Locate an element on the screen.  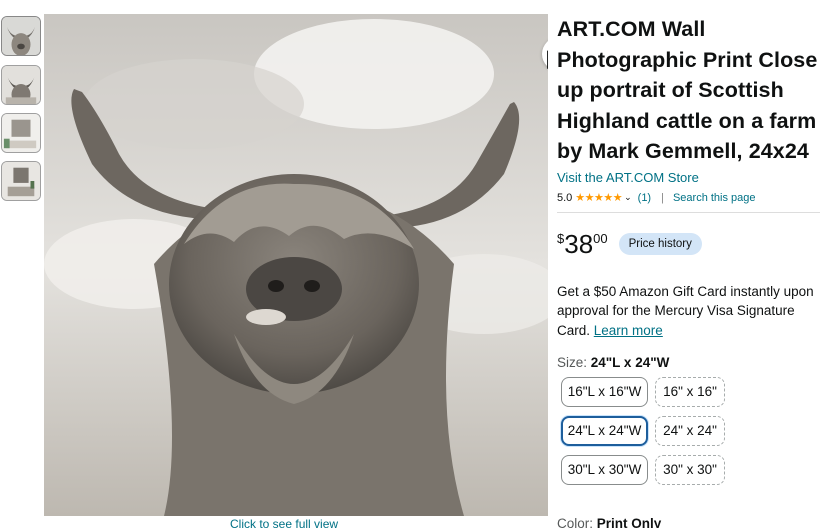
ratings-count-link: (1) is located at coordinates (644, 198).